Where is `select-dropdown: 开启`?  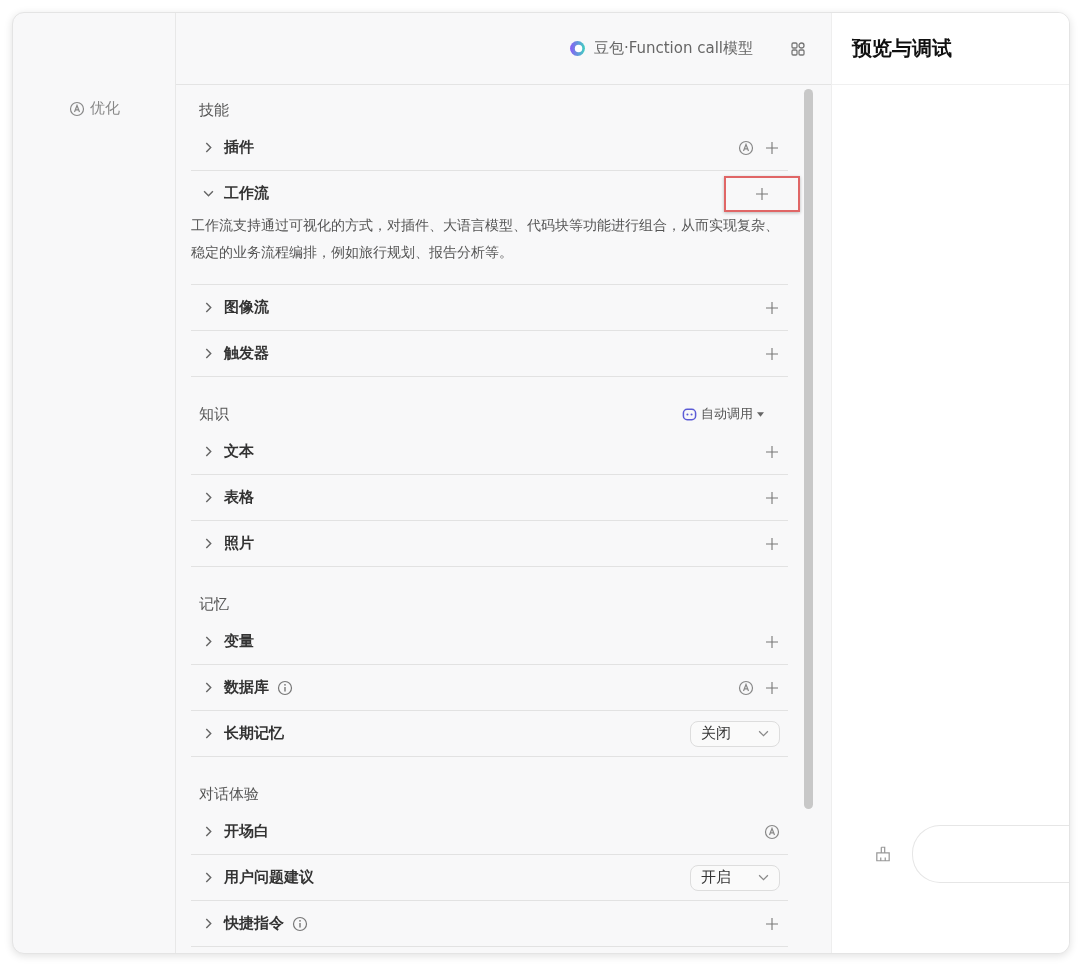
select-dropdown: 开启 is located at coordinates (735, 877).